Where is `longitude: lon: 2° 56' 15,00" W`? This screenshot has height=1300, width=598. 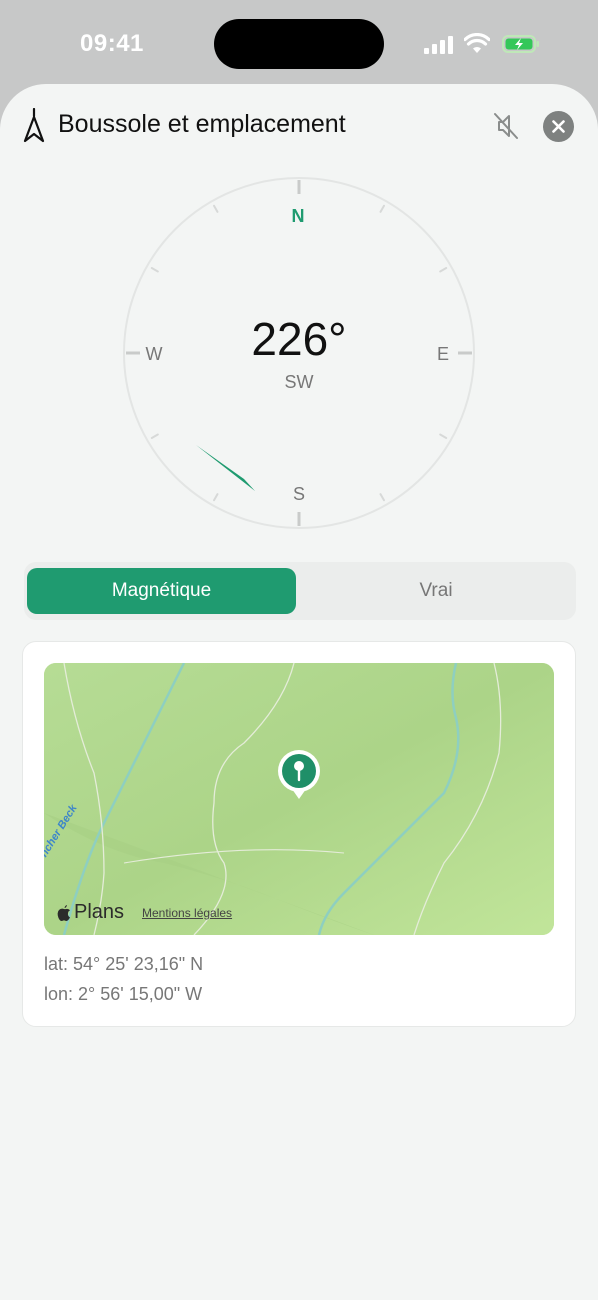 longitude: lon: 2° 56' 15,00" W is located at coordinates (123, 994).